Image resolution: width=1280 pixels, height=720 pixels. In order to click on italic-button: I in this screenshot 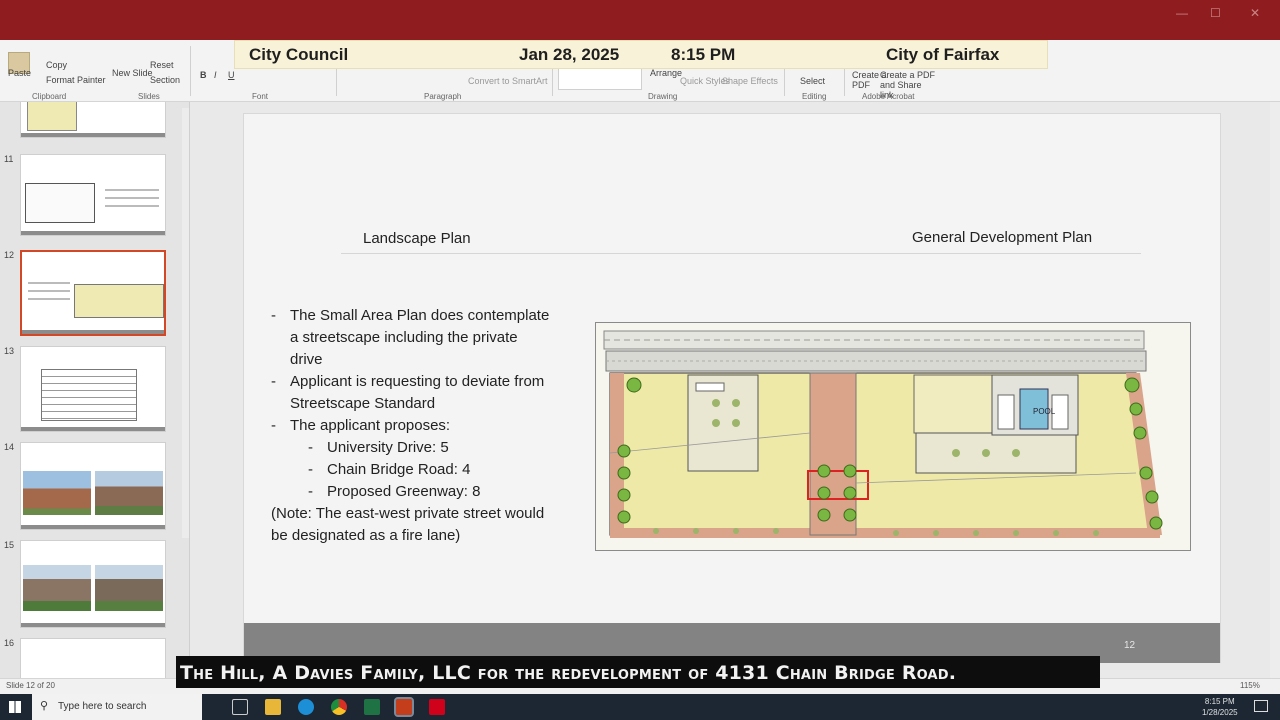, I will do `click(215, 75)`.